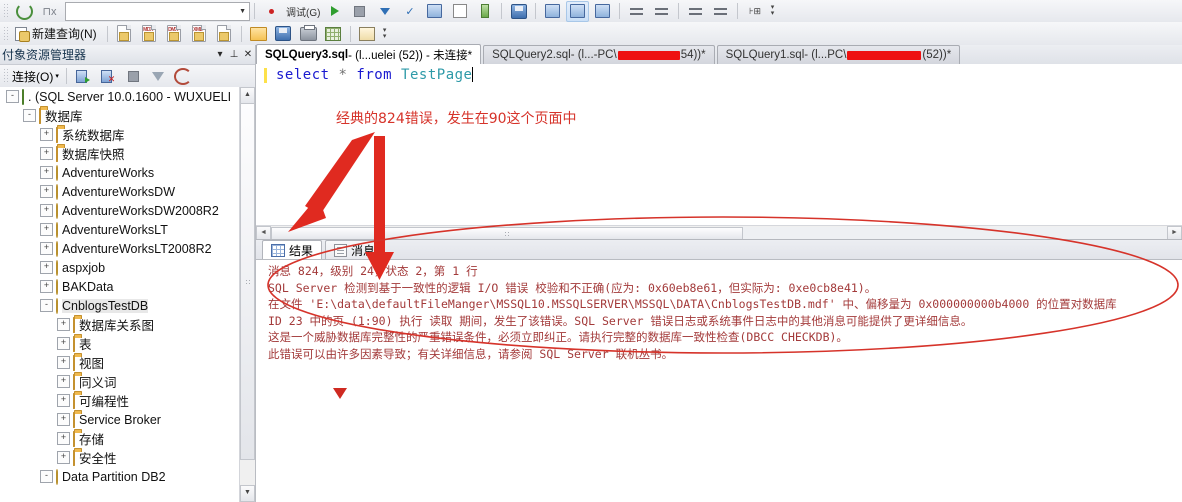 This screenshot has height=502, width=1182. What do you see at coordinates (133, 76) in the screenshot?
I see `stop-icon` at bounding box center [133, 76].